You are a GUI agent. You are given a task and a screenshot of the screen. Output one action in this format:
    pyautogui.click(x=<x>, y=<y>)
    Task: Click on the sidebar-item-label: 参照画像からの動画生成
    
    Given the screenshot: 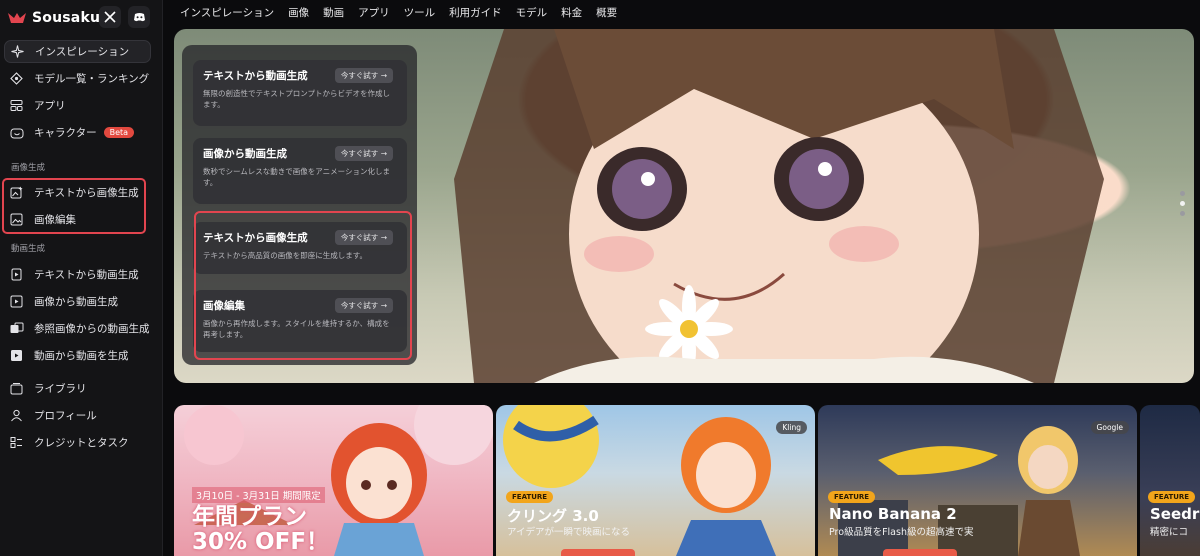 What is the action you would take?
    pyautogui.click(x=92, y=329)
    